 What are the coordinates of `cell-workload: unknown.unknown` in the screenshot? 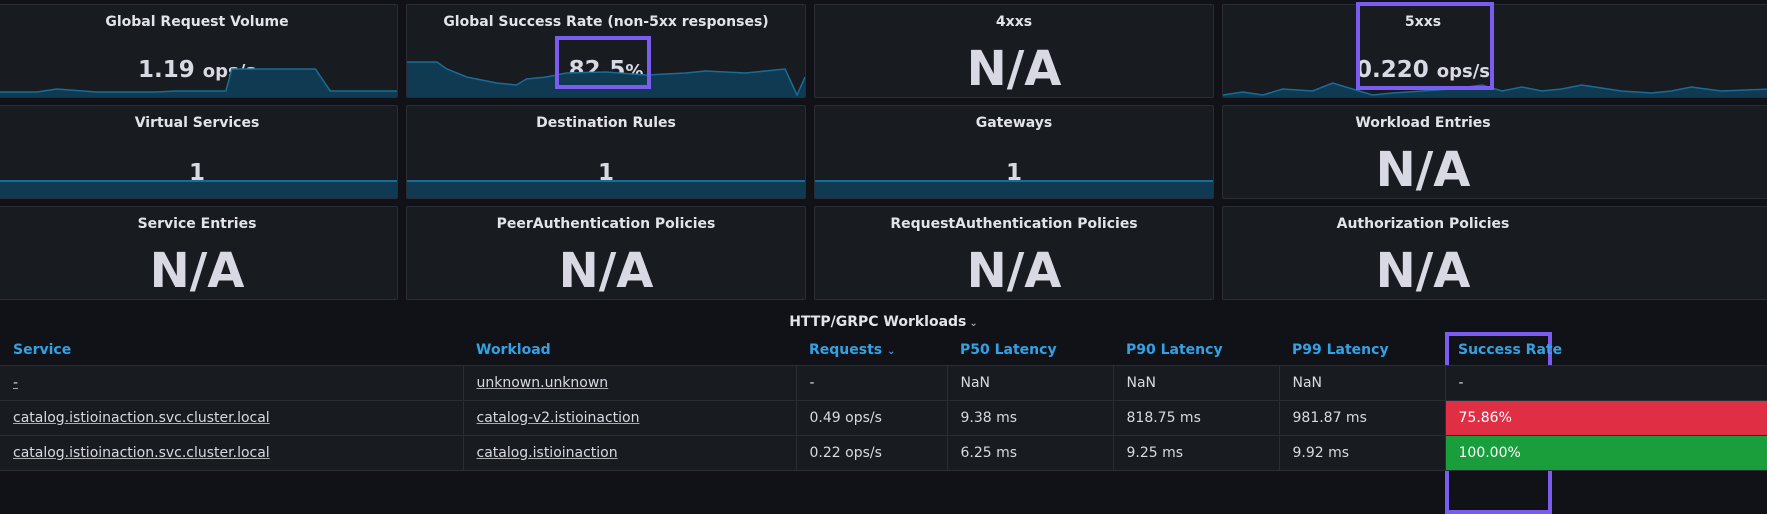 It's located at (630, 383).